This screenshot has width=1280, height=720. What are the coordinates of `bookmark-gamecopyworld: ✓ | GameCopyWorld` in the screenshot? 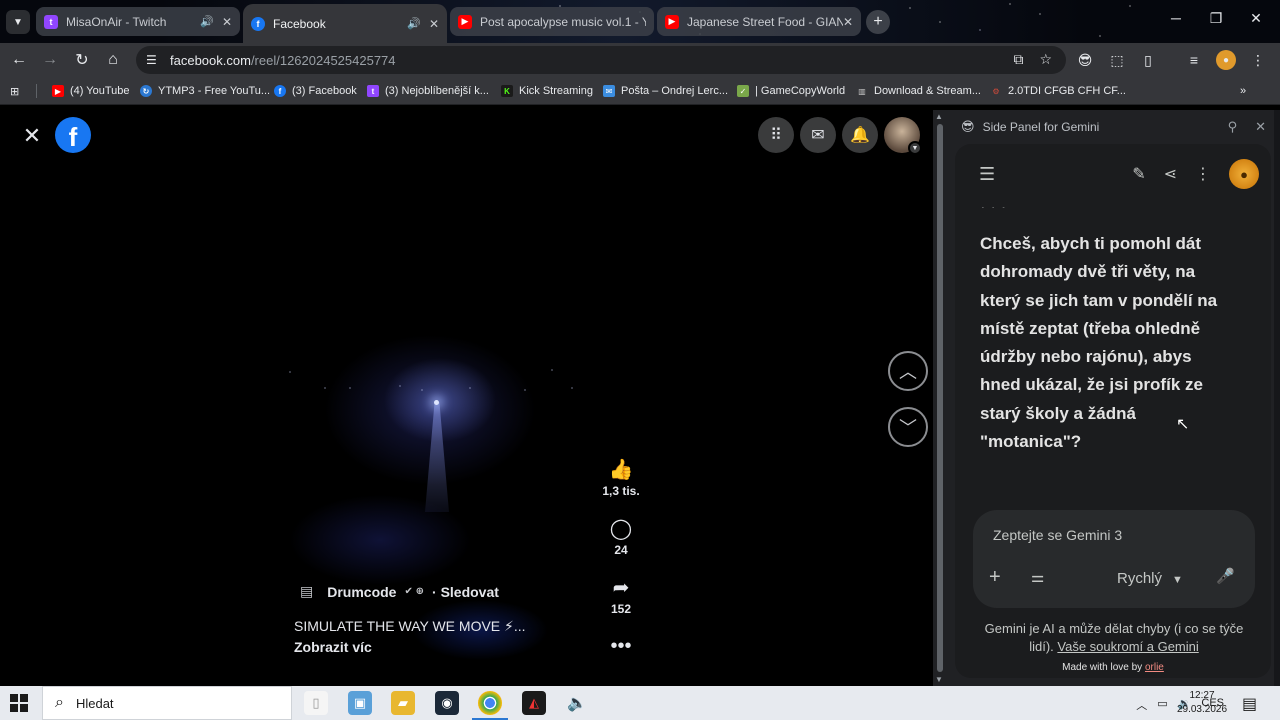 It's located at (791, 91).